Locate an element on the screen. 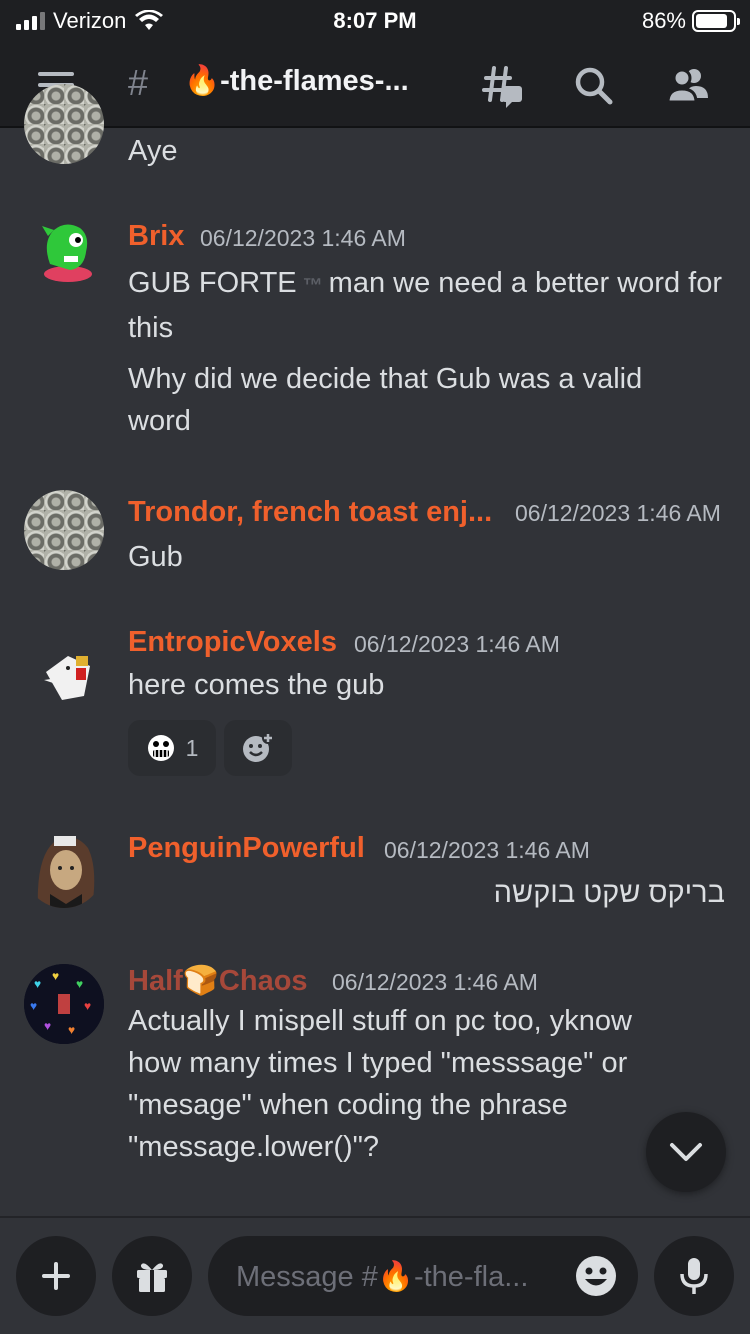 Image resolution: width=750 pixels, height=1334 pixels. avatar-entropicvoxels is located at coordinates (64, 666).